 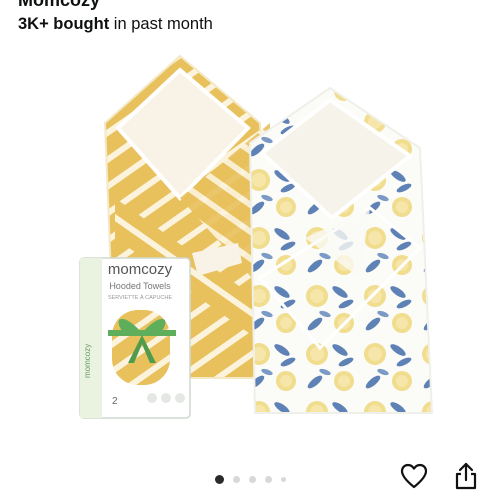 I want to click on wishlist-button, so click(x=414, y=476).